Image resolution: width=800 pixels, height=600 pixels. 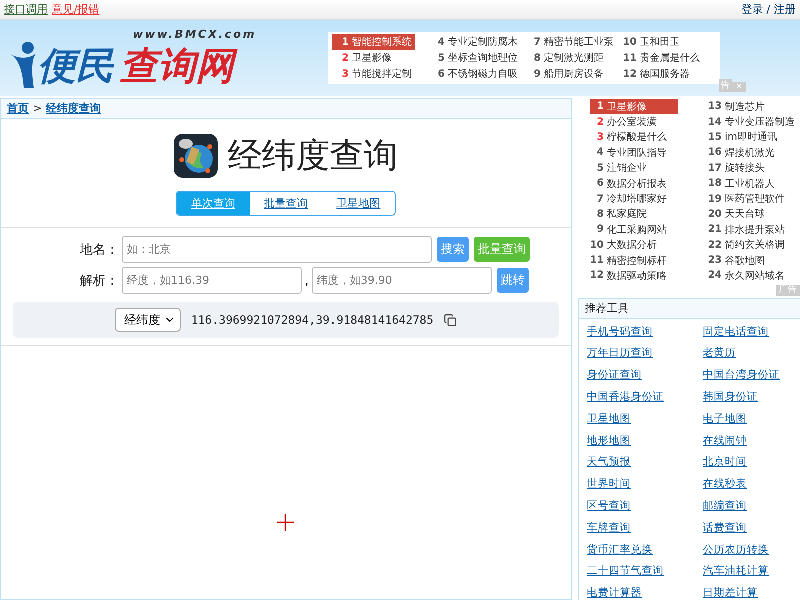 What do you see at coordinates (312, 320) in the screenshot?
I see `coordinate-value: 116.3969921072894,39.91848141642785` at bounding box center [312, 320].